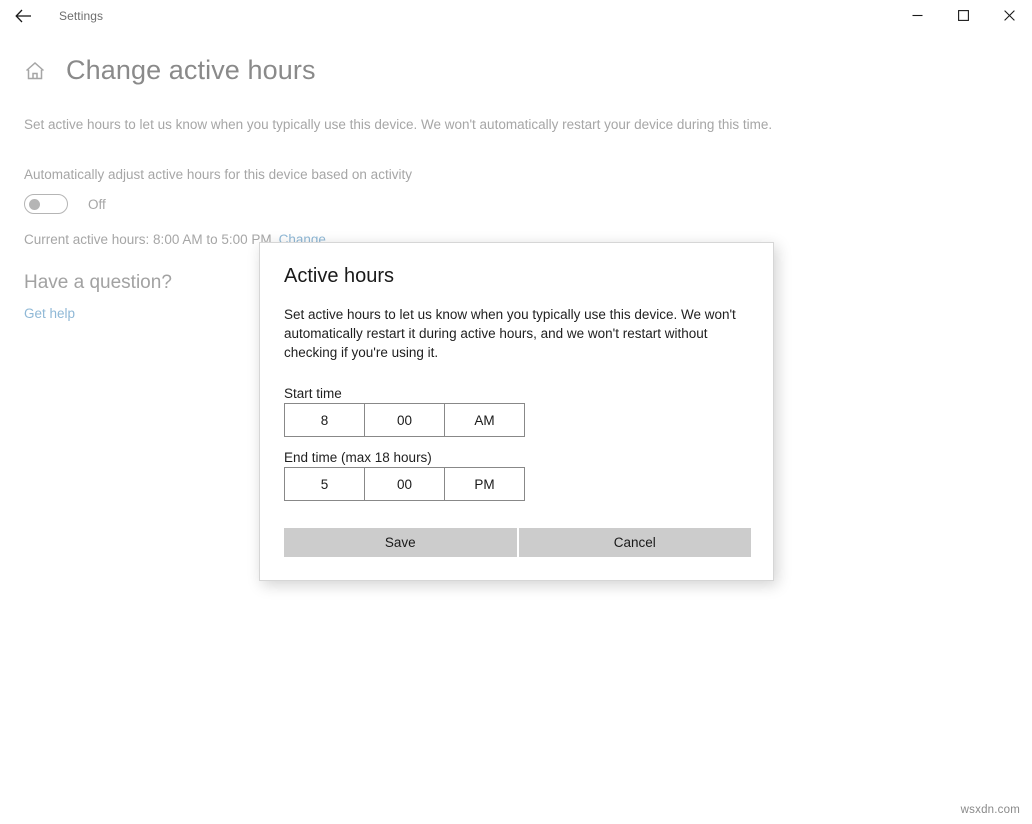 Image resolution: width=1032 pixels, height=824 pixels. I want to click on back-arrow-icon, so click(23, 16).